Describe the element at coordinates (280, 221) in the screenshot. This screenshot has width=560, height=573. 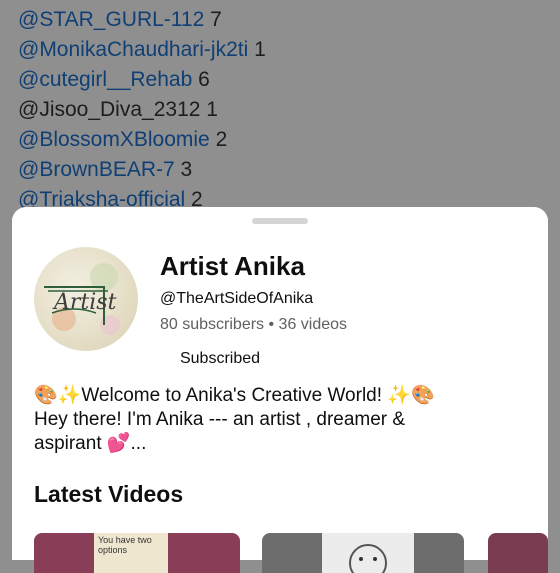
I see `drag-handle` at that location.